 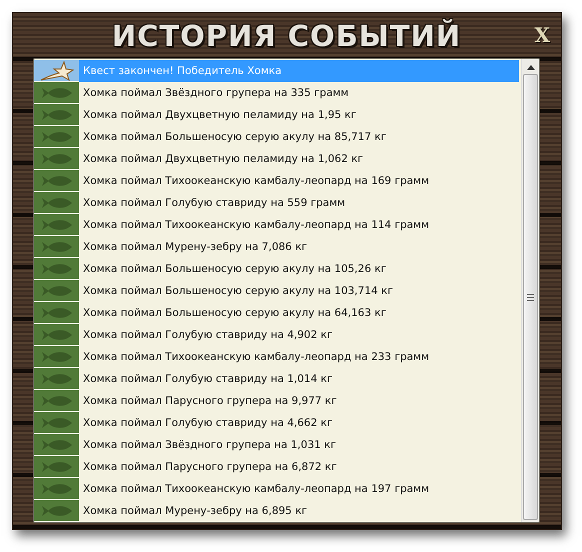 I want to click on event-text: Хомка поймал Голубую ставриду на 4,902 кг, so click(x=207, y=335).